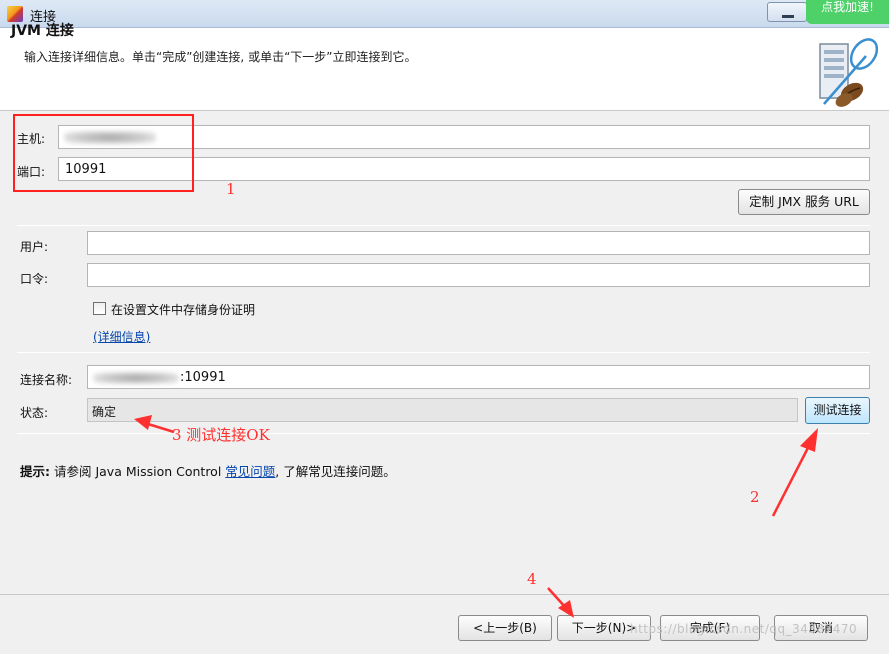  I want to click on server-coffee-bean-icon, so click(848, 72).